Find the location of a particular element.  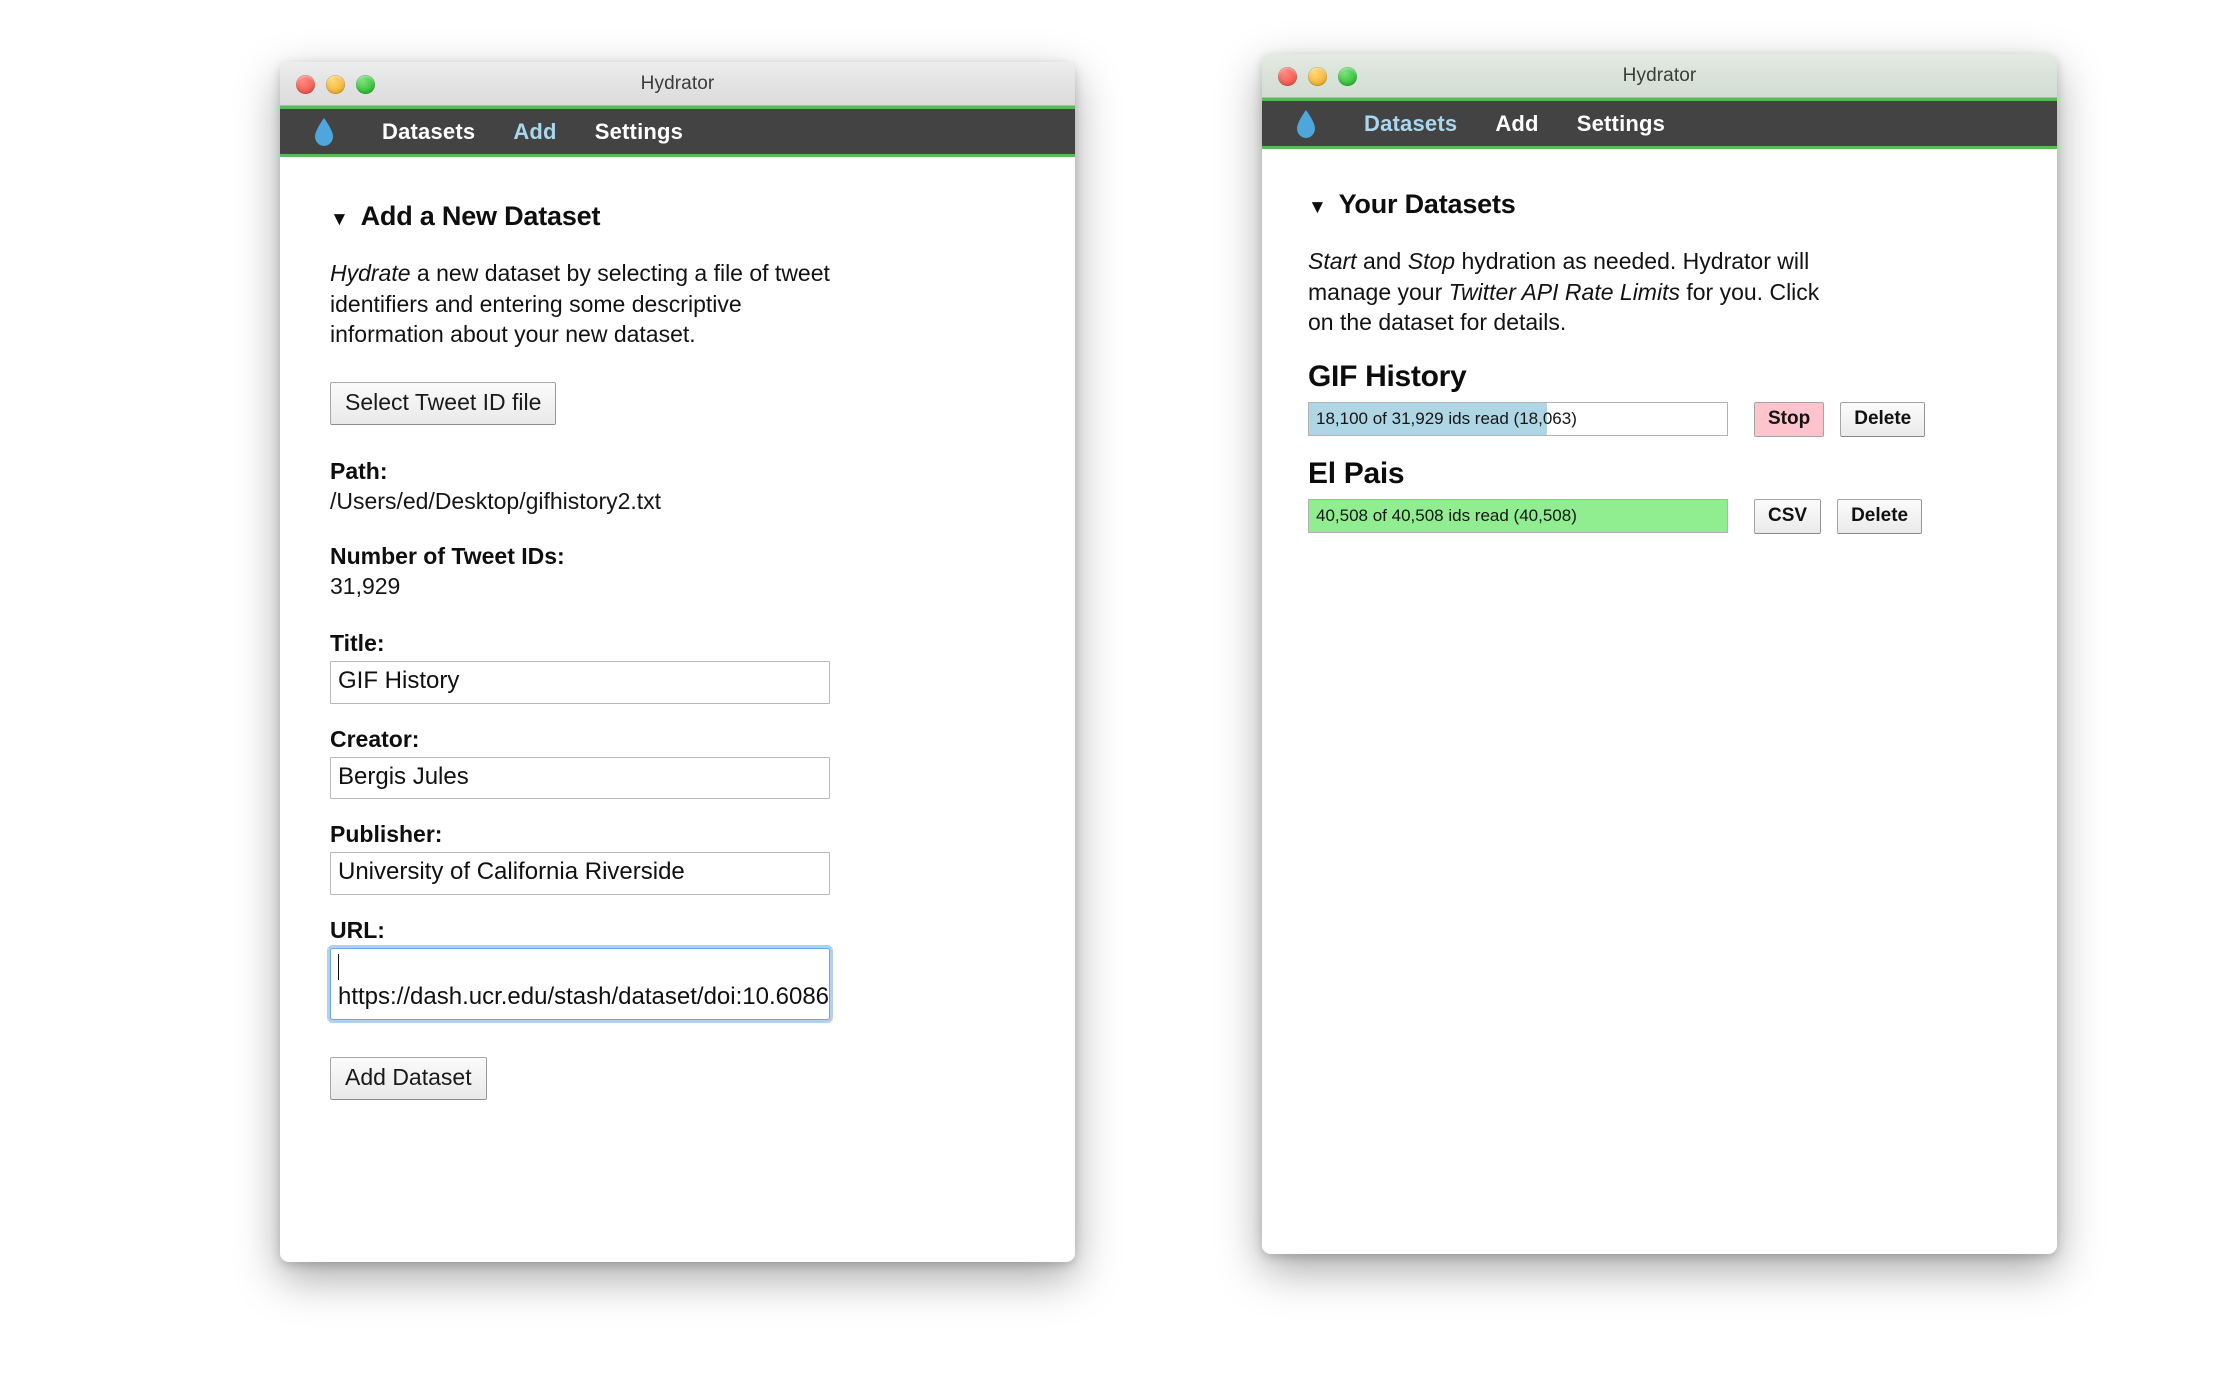

tweet-id-count-value: 31,929 is located at coordinates (365, 585).